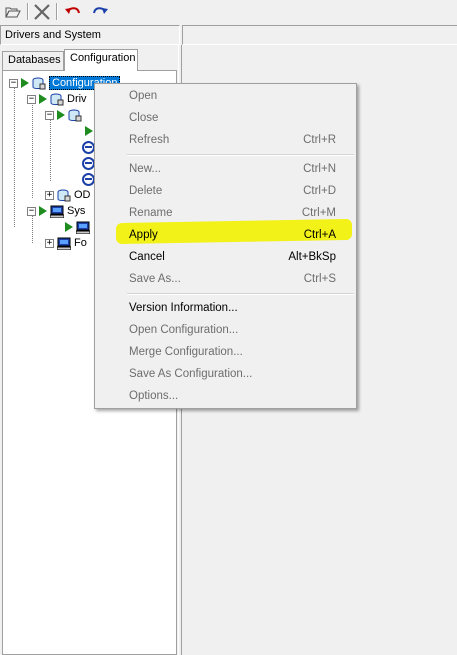 This screenshot has width=457, height=655. Describe the element at coordinates (90, 35) in the screenshot. I see `panel-title: Drivers and System` at that location.